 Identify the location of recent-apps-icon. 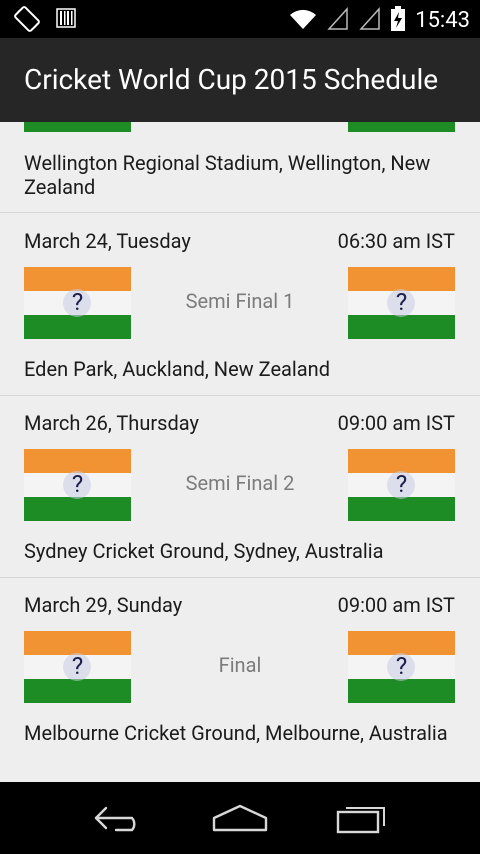
(362, 820).